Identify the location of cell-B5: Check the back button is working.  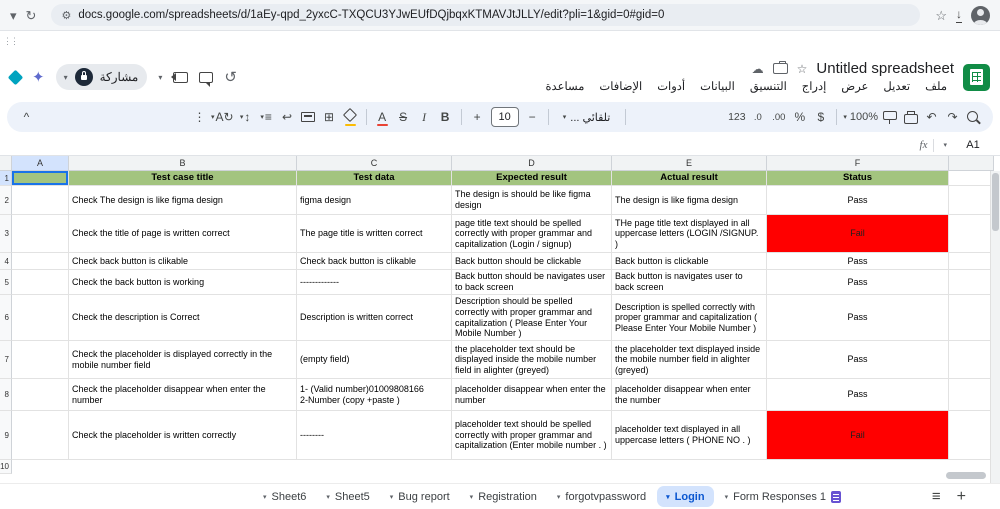
(183, 282).